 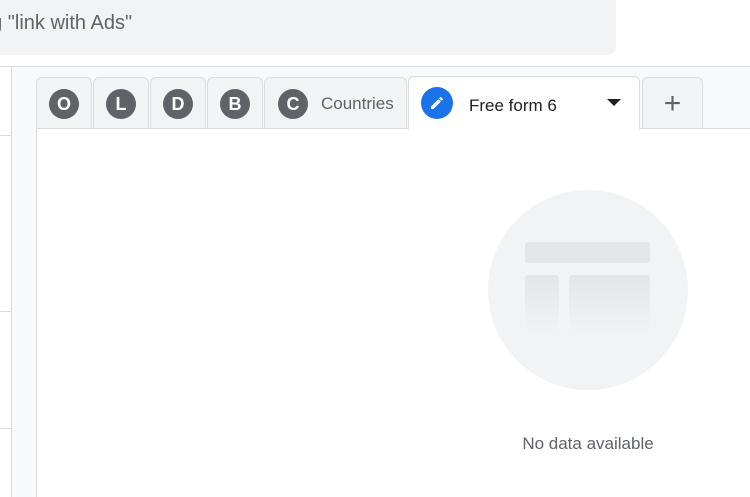 I want to click on add-tab-button: +, so click(x=672, y=103).